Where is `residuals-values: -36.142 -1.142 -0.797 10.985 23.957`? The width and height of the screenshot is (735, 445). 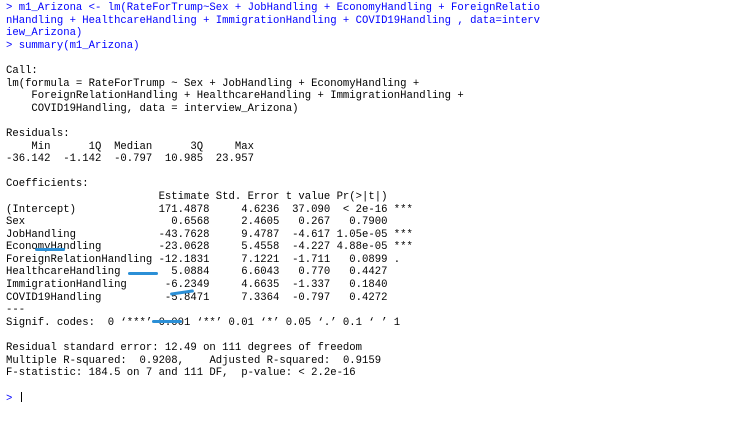 residuals-values: -36.142 -1.142 -0.797 10.985 23.957 is located at coordinates (133, 159).